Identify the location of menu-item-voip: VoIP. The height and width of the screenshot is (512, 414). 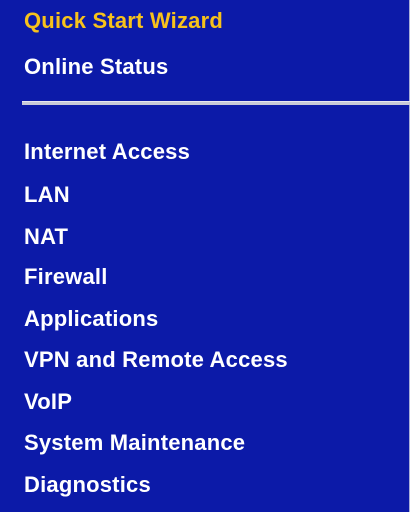
(48, 402).